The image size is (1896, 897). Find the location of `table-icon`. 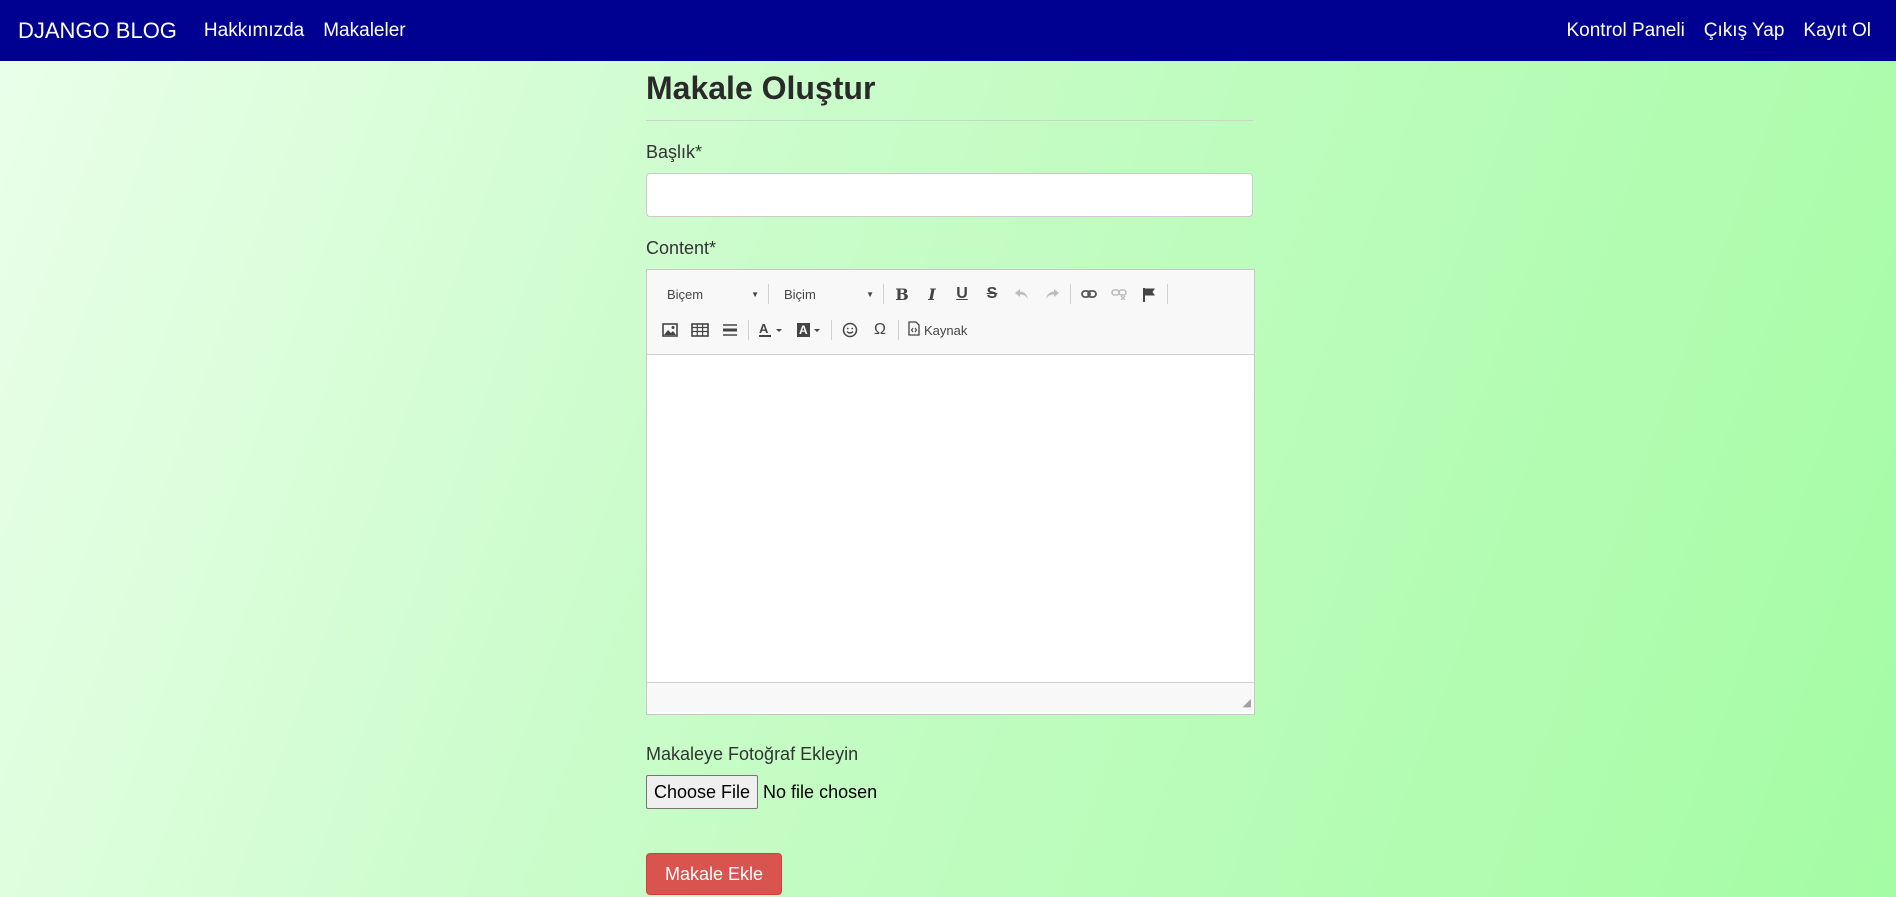

table-icon is located at coordinates (700, 330).